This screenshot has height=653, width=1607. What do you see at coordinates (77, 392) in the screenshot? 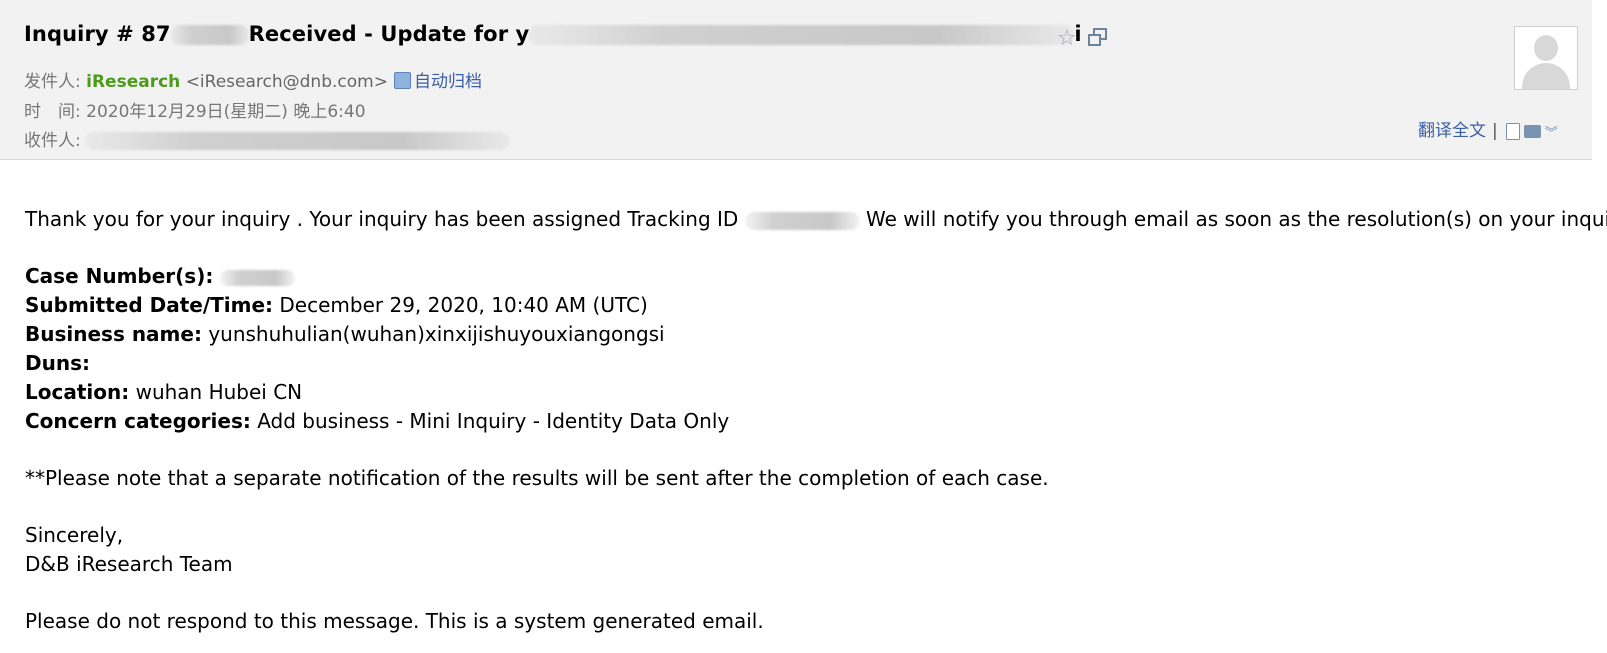
I see `field-label: Location:` at bounding box center [77, 392].